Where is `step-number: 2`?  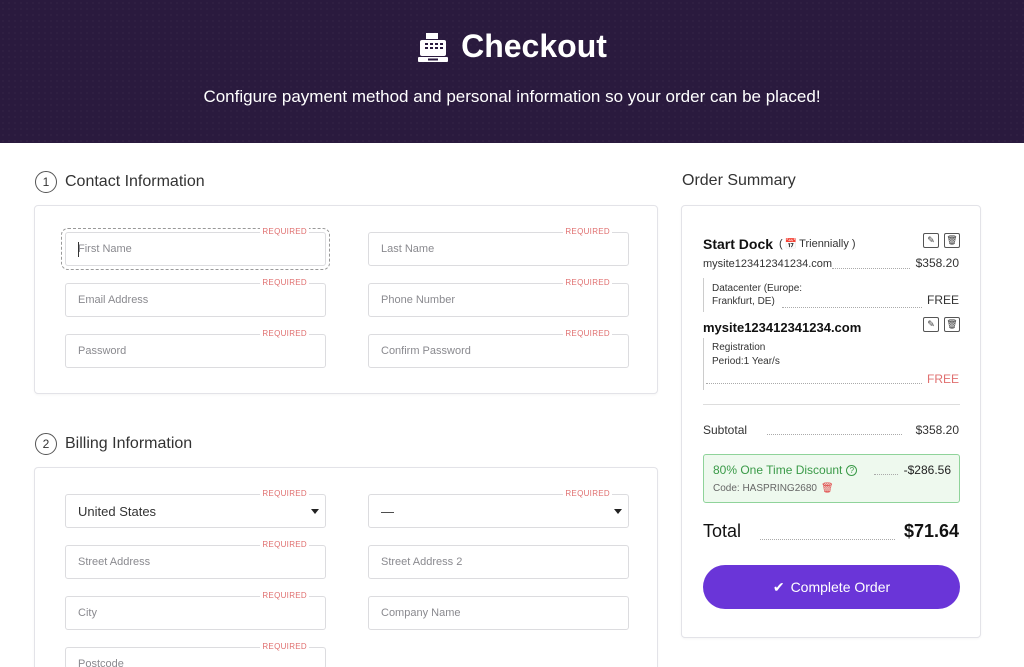
step-number: 2 is located at coordinates (46, 444).